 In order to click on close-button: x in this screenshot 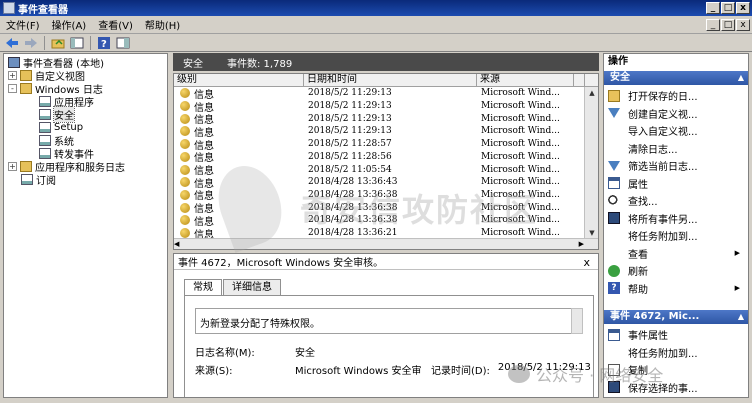, I will do `click(743, 8)`.